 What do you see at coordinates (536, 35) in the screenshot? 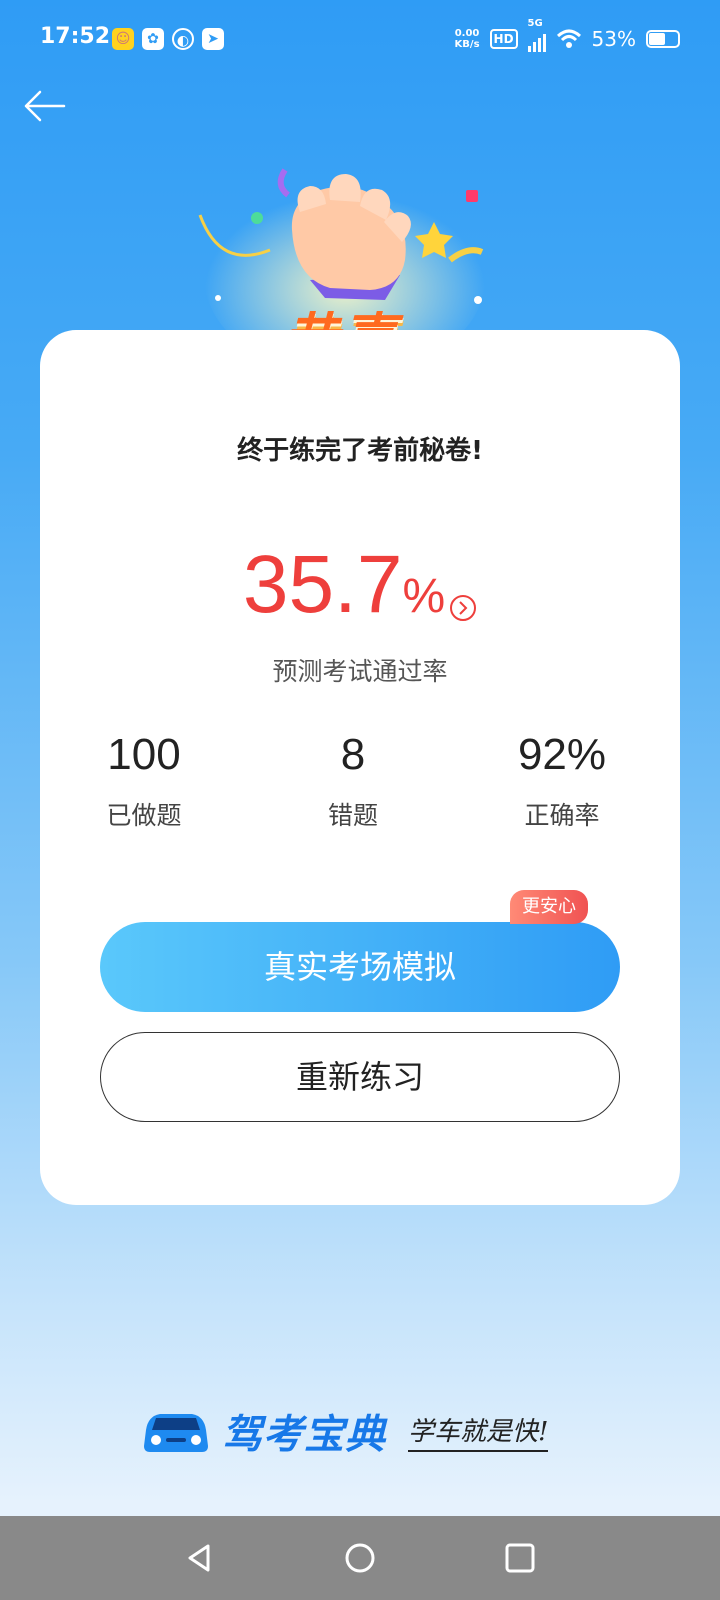
I see `signal-icon: 5G` at bounding box center [536, 35].